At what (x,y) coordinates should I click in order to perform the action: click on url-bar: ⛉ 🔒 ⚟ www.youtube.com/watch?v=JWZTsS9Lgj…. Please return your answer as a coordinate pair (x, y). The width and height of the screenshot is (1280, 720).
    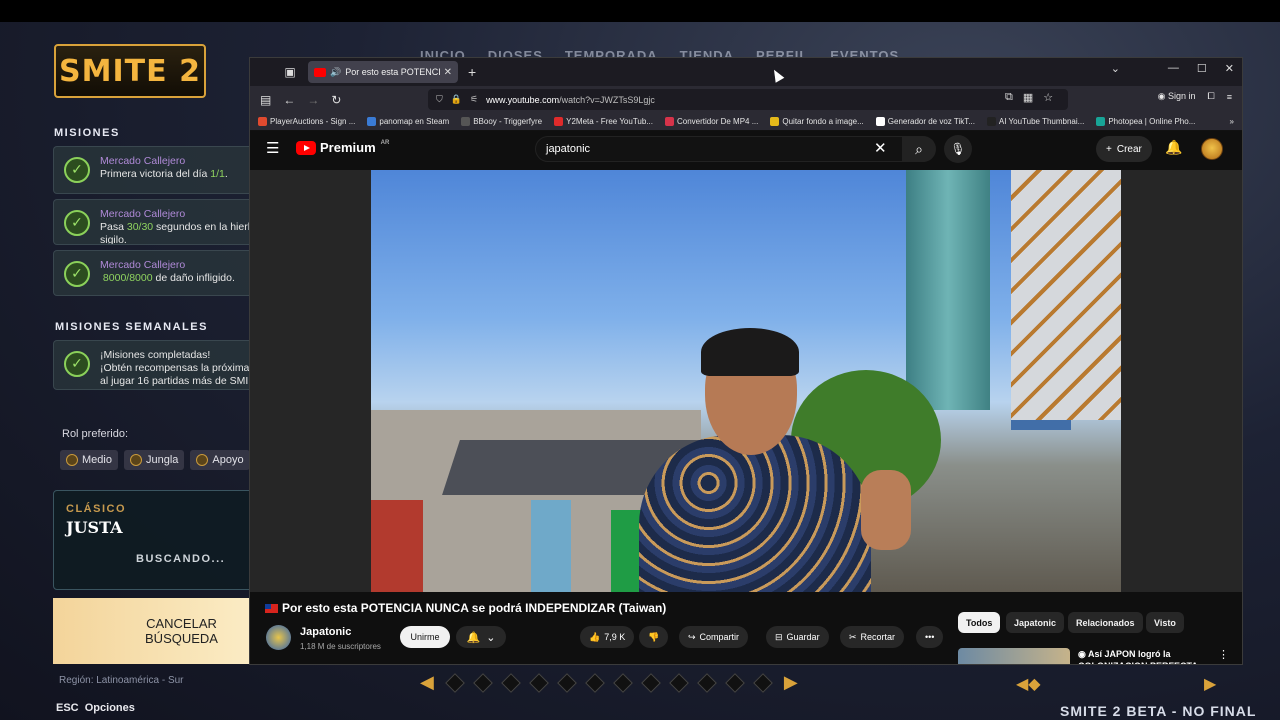
    Looking at the image, I should click on (748, 99).